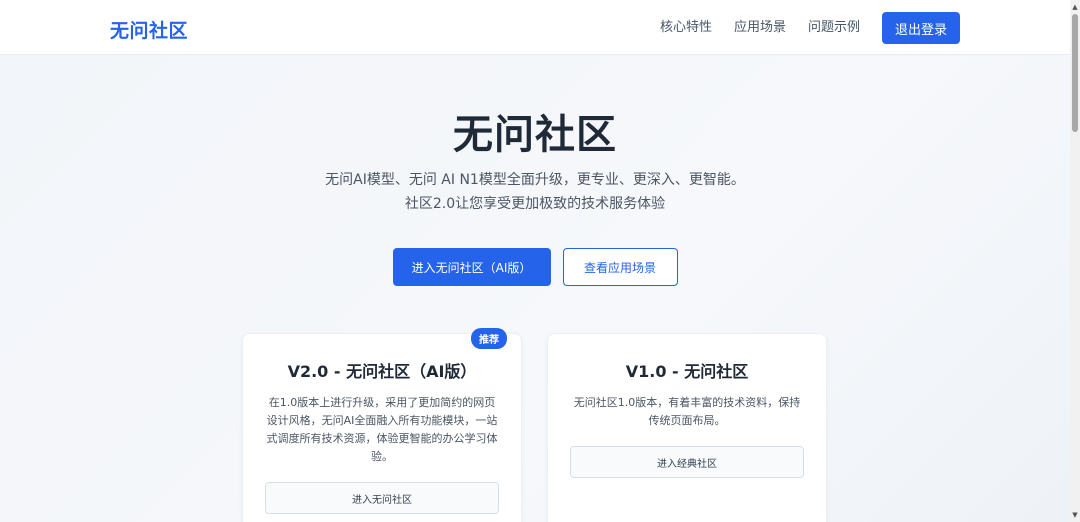 The width and height of the screenshot is (1080, 522). Describe the element at coordinates (382, 498) in the screenshot. I see `enter-community-button: 进入无问社区` at that location.